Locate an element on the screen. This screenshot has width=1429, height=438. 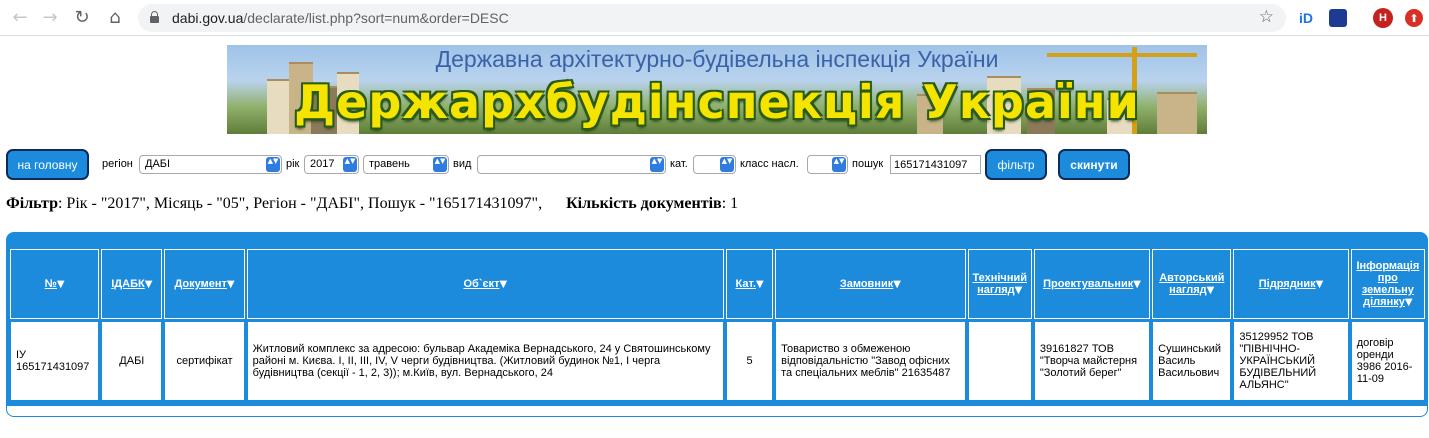
class-select: ▲▼ is located at coordinates (827, 164).